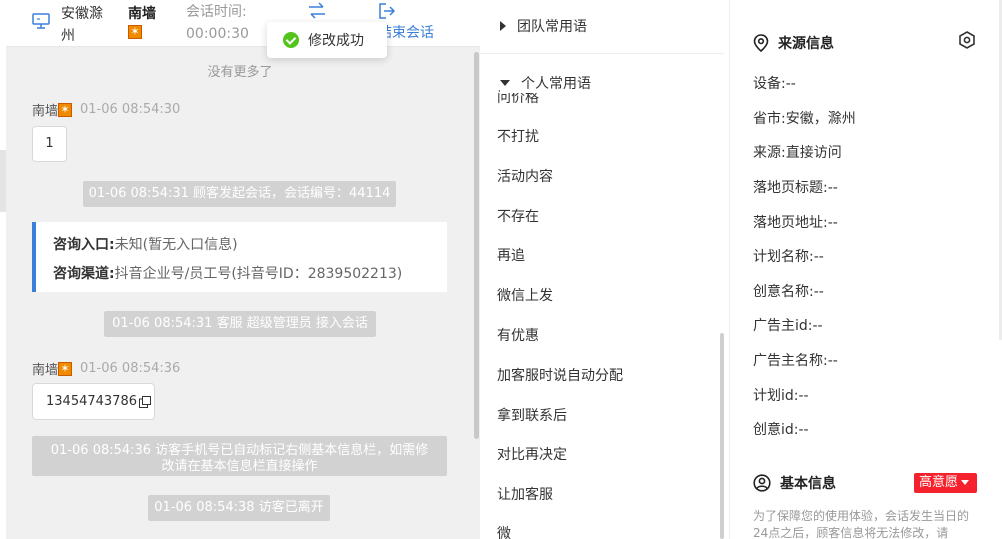  I want to click on intent-level-value: 高意愿, so click(939, 482).